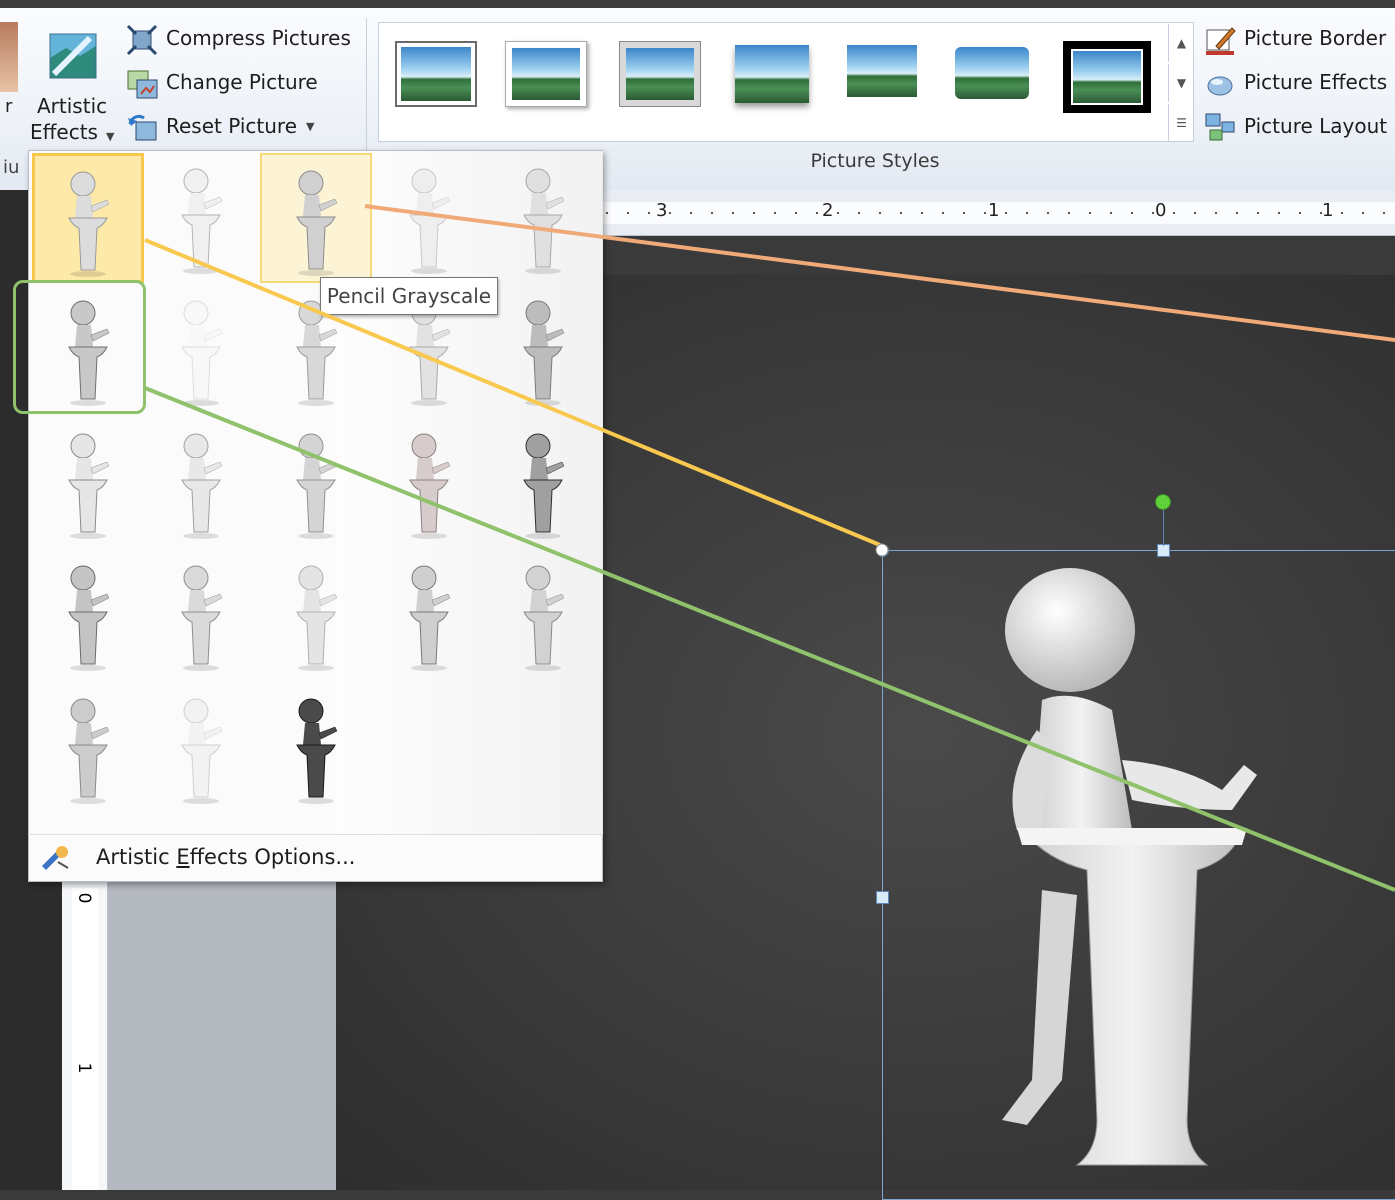  Describe the element at coordinates (882, 550) in the screenshot. I see `callout-endpoint` at that location.